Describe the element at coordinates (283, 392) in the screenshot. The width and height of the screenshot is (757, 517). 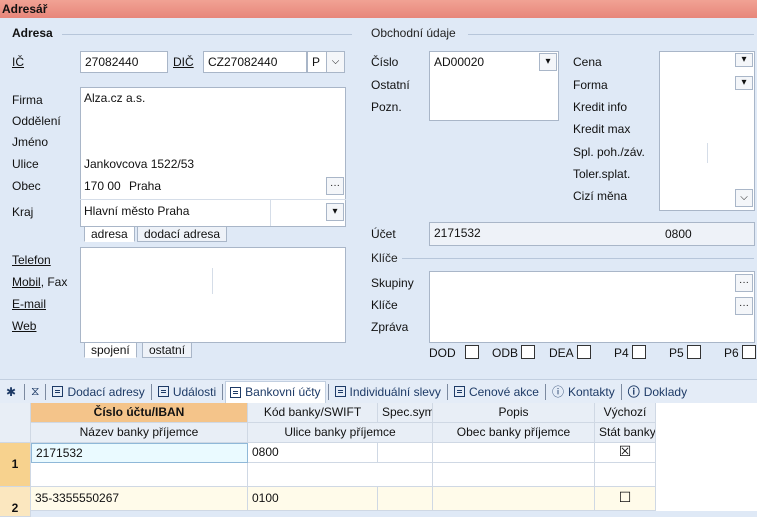
I see `tab-bankovni-ucty-label: Bankovní účty` at that location.